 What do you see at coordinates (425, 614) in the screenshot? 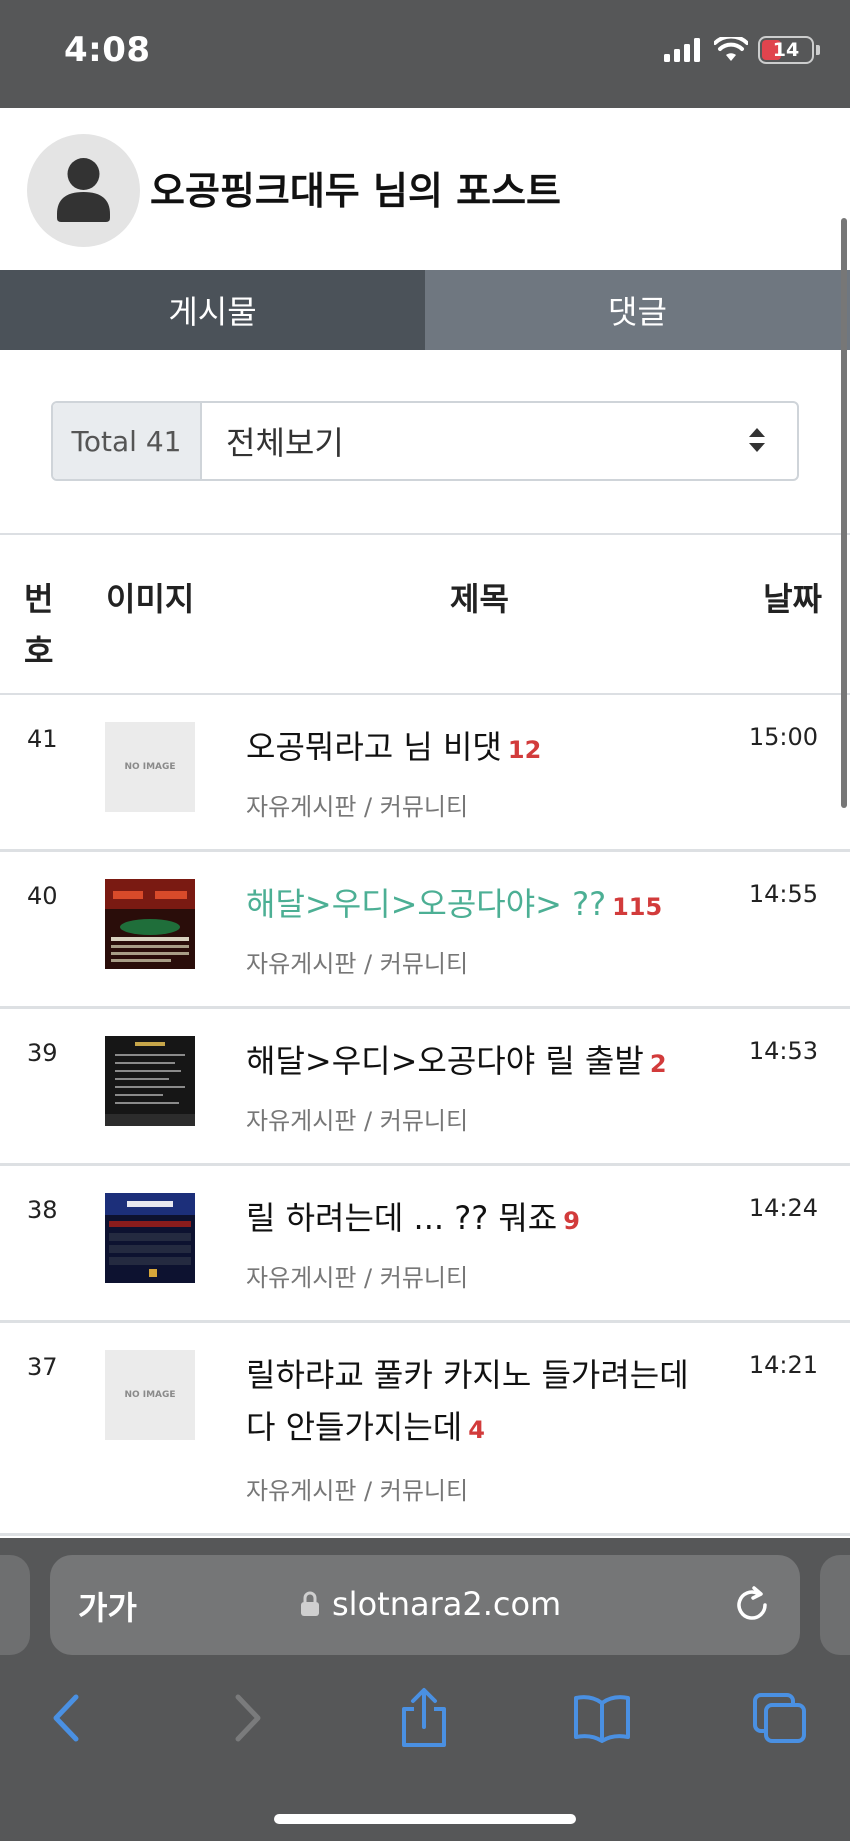
I see `table-header: 번호 이미지 제목 날짜` at bounding box center [425, 614].